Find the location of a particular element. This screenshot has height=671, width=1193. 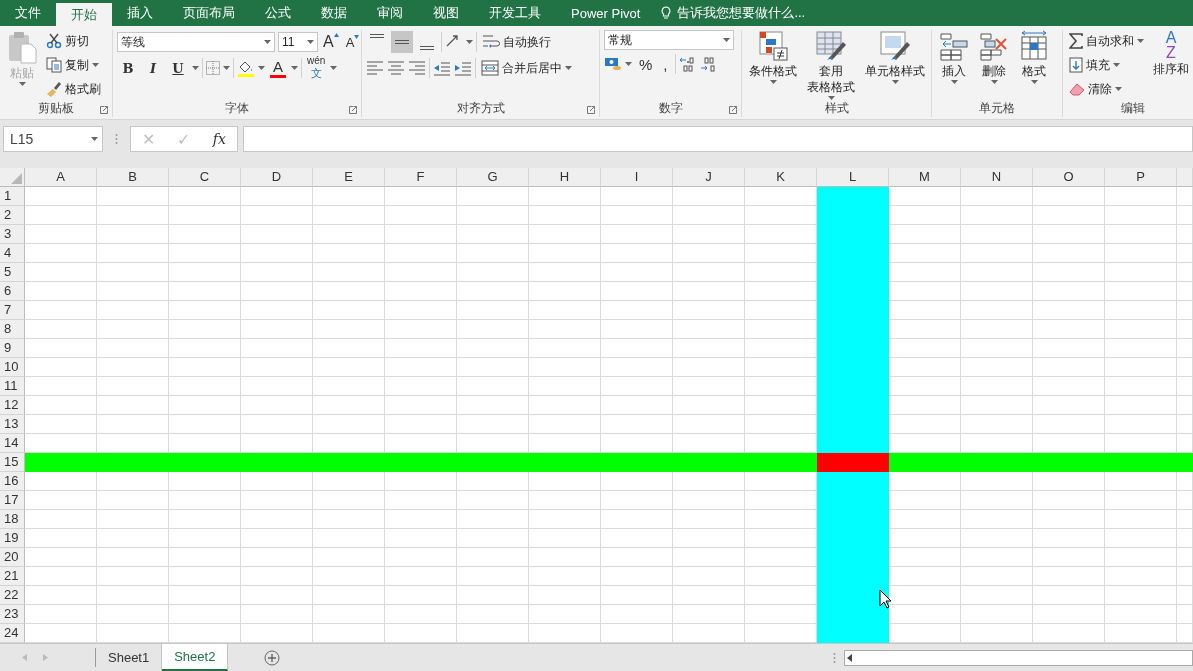

menu-tab: 开发工具 is located at coordinates (515, 13).